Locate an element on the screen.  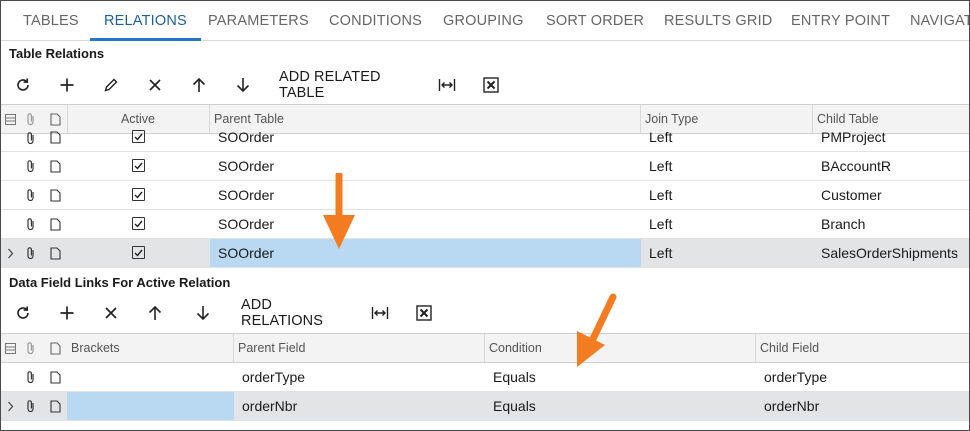
data-field-links-title: Data Field Links For Active Relation is located at coordinates (120, 282).